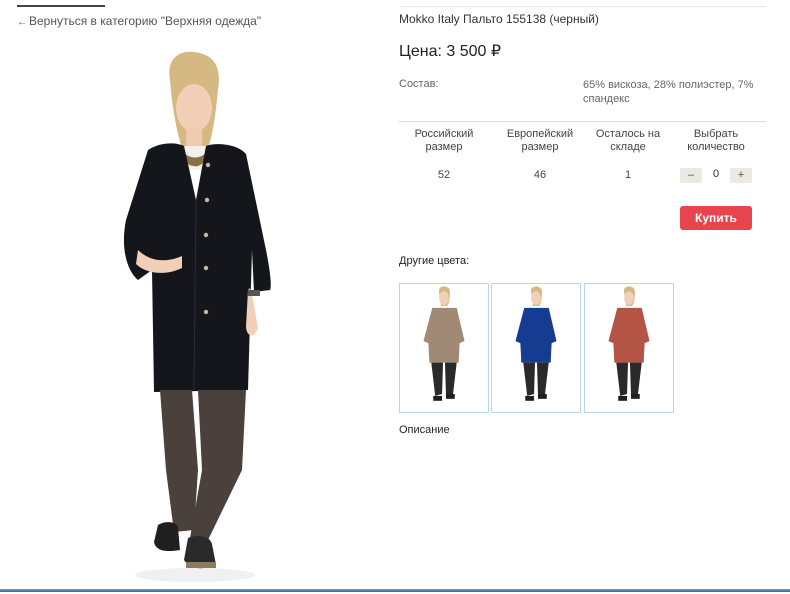 This screenshot has height=594, width=790. Describe the element at coordinates (583, 6) in the screenshot. I see `header-divider` at that location.